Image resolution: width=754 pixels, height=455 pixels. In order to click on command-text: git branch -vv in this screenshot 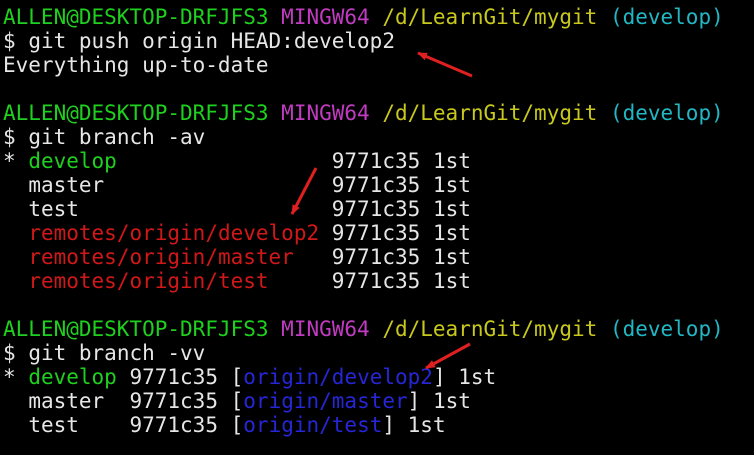, I will do `click(117, 353)`.